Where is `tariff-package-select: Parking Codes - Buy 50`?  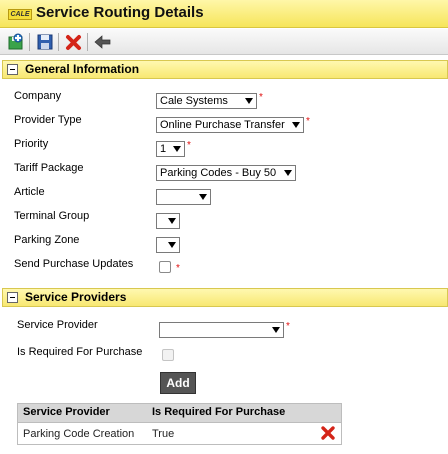
tariff-package-select: Parking Codes - Buy 50 is located at coordinates (226, 173).